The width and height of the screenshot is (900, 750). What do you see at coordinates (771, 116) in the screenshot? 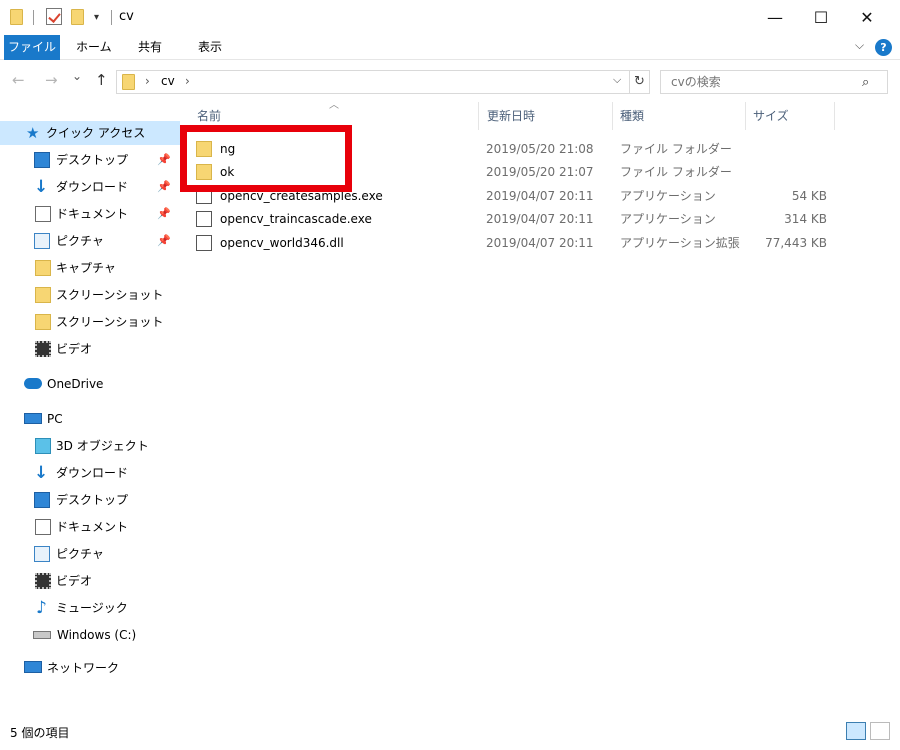
I see `column-header-size: サイズ` at bounding box center [771, 116].